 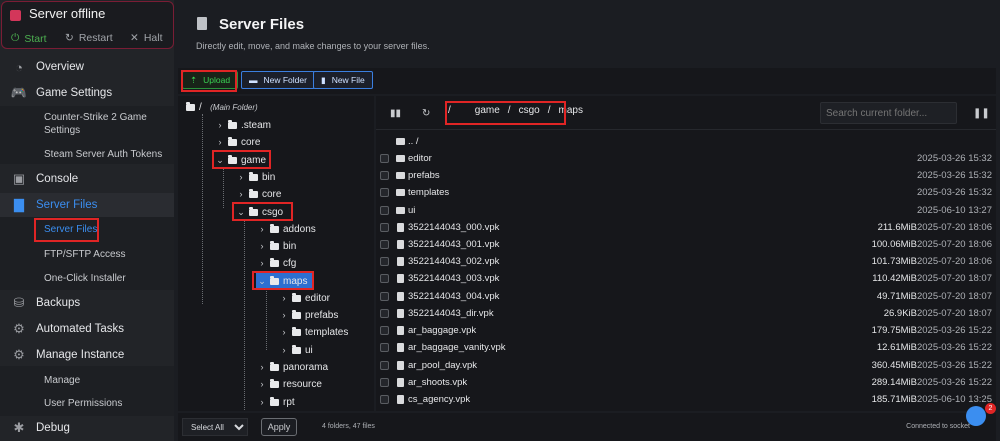 I want to click on sidebar-item-server-files: ▇ Server Files, so click(x=87, y=205).